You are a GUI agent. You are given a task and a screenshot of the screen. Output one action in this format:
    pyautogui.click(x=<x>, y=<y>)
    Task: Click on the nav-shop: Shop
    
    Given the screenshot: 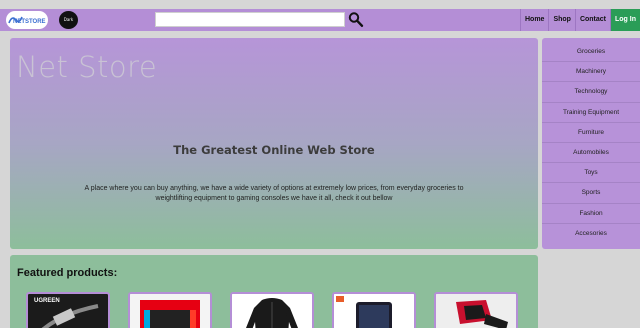 What is the action you would take?
    pyautogui.click(x=561, y=20)
    